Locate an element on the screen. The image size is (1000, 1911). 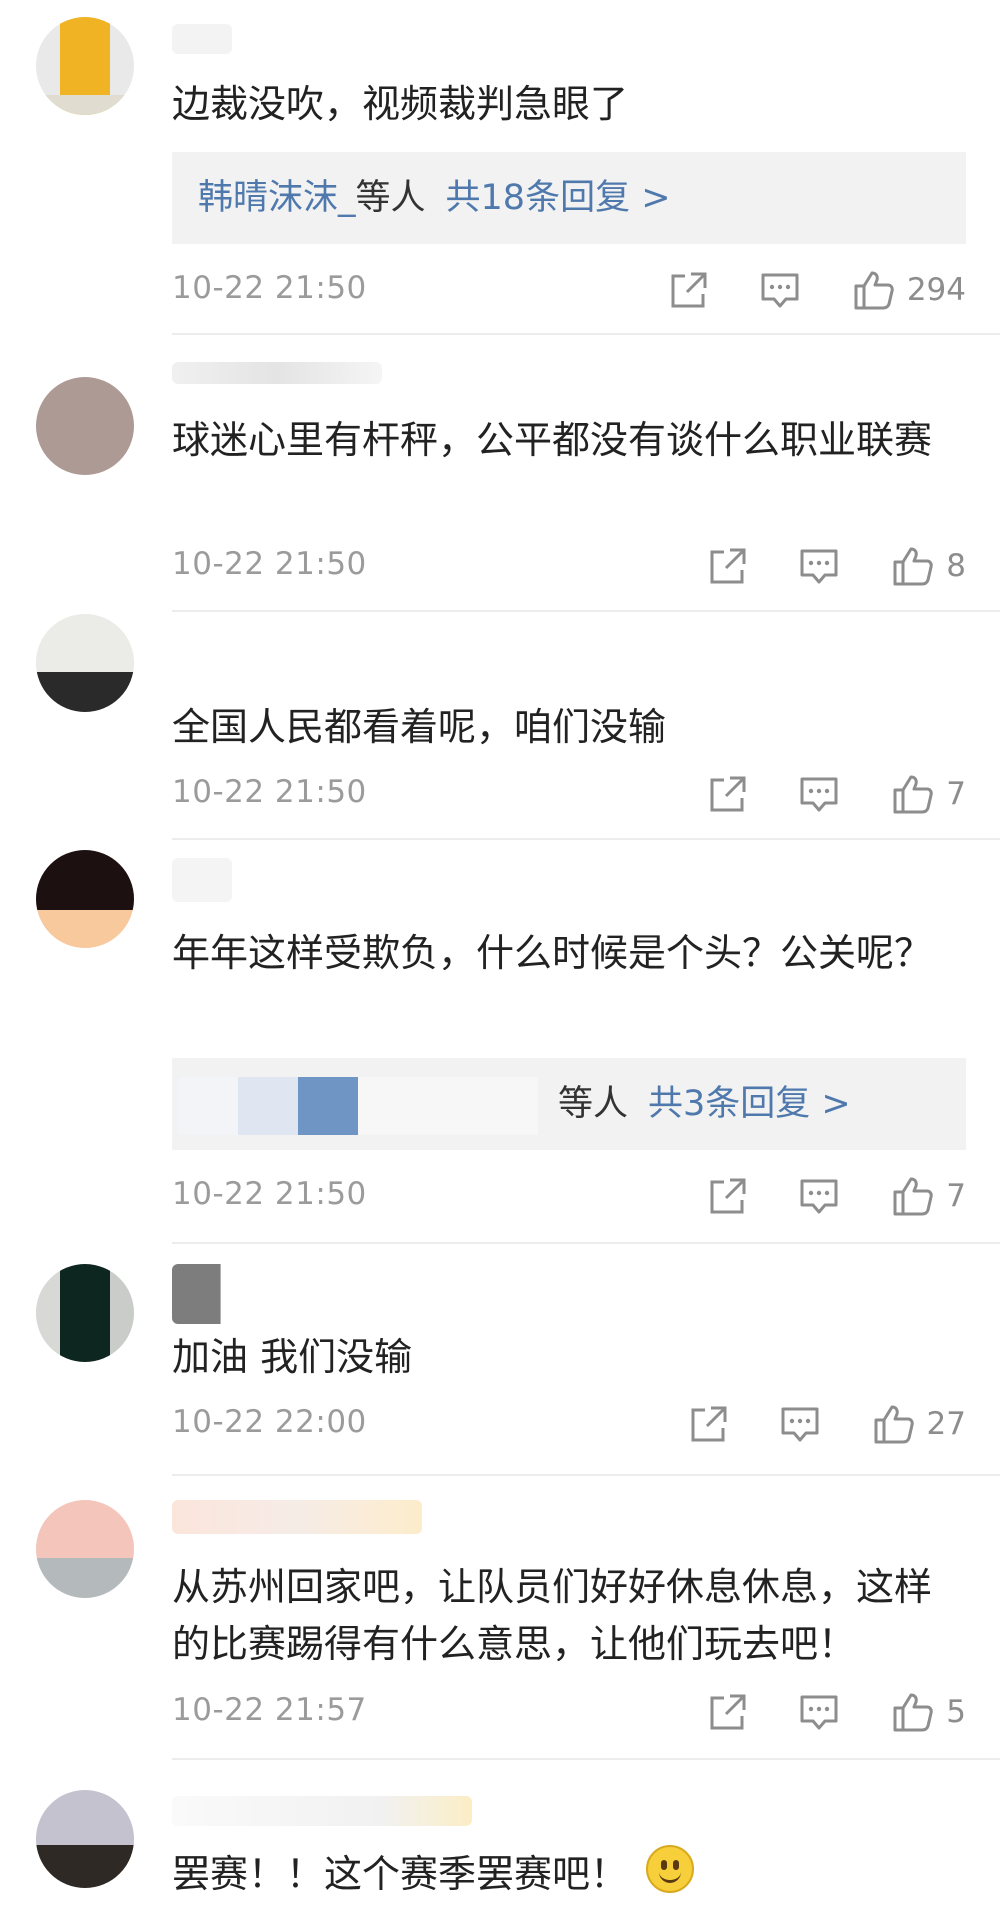
like-button: 5 is located at coordinates (929, 1712).